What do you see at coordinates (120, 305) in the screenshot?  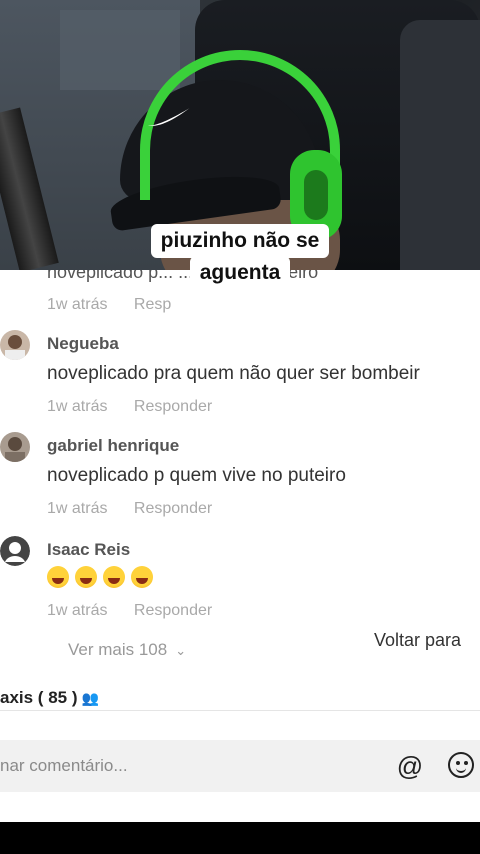 I see `partial-comment-meta: 1w atrás Resp` at bounding box center [120, 305].